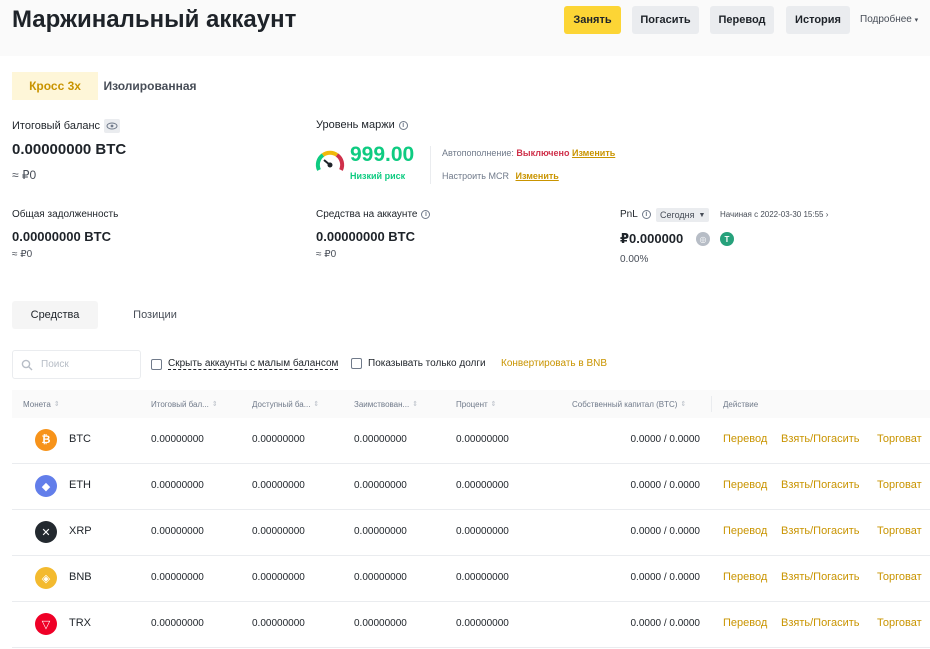 The height and width of the screenshot is (649, 930). What do you see at coordinates (475, 176) in the screenshot?
I see `mcr-label: Настроить MCR` at bounding box center [475, 176].